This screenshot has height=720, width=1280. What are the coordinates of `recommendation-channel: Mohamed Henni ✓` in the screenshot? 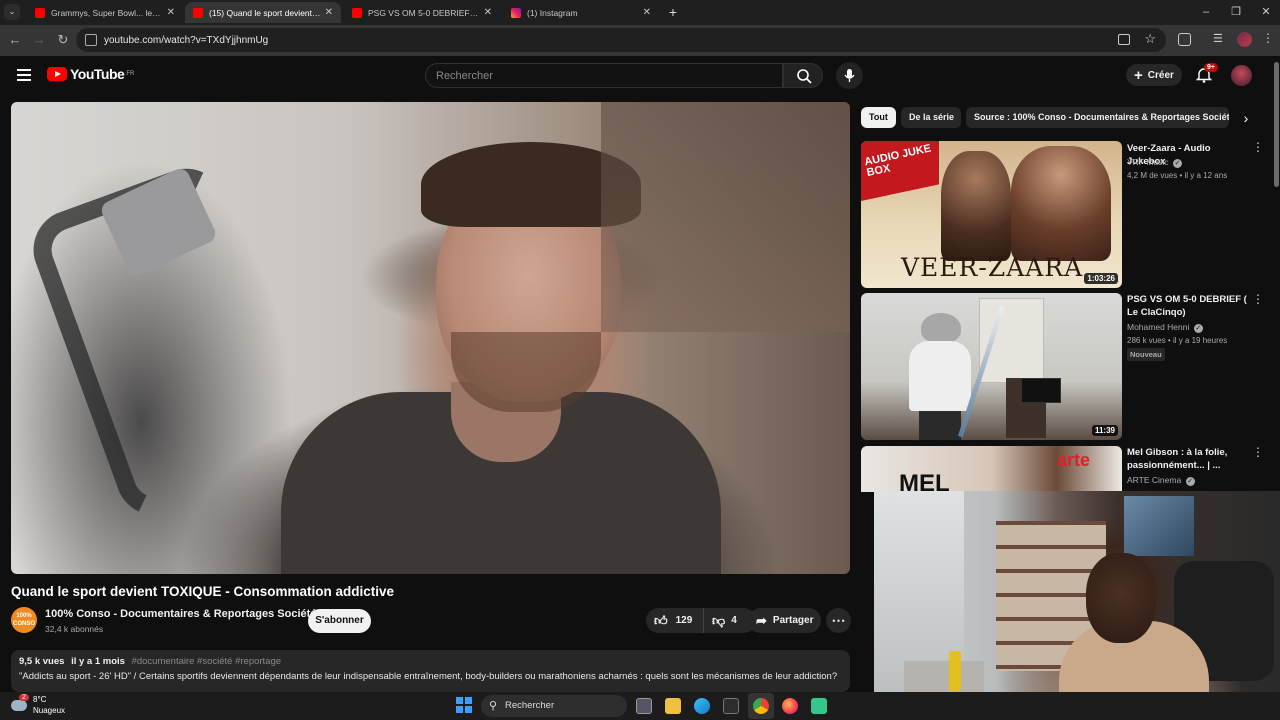 It's located at (1165, 327).